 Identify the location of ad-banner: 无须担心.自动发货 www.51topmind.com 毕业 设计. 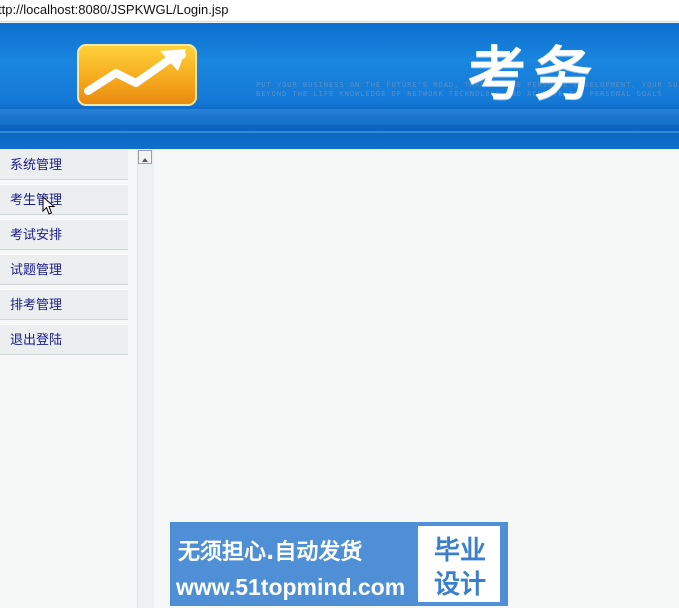
(339, 564).